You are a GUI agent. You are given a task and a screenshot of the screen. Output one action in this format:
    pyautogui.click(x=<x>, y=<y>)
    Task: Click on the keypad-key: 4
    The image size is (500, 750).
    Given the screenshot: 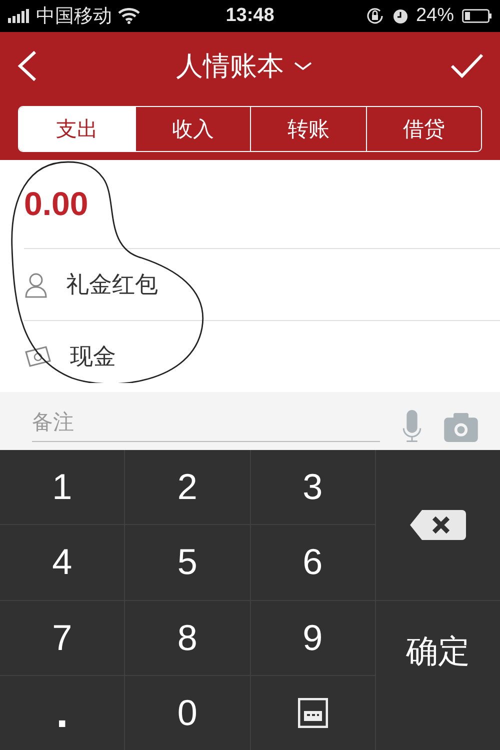 What is the action you would take?
    pyautogui.click(x=62, y=562)
    